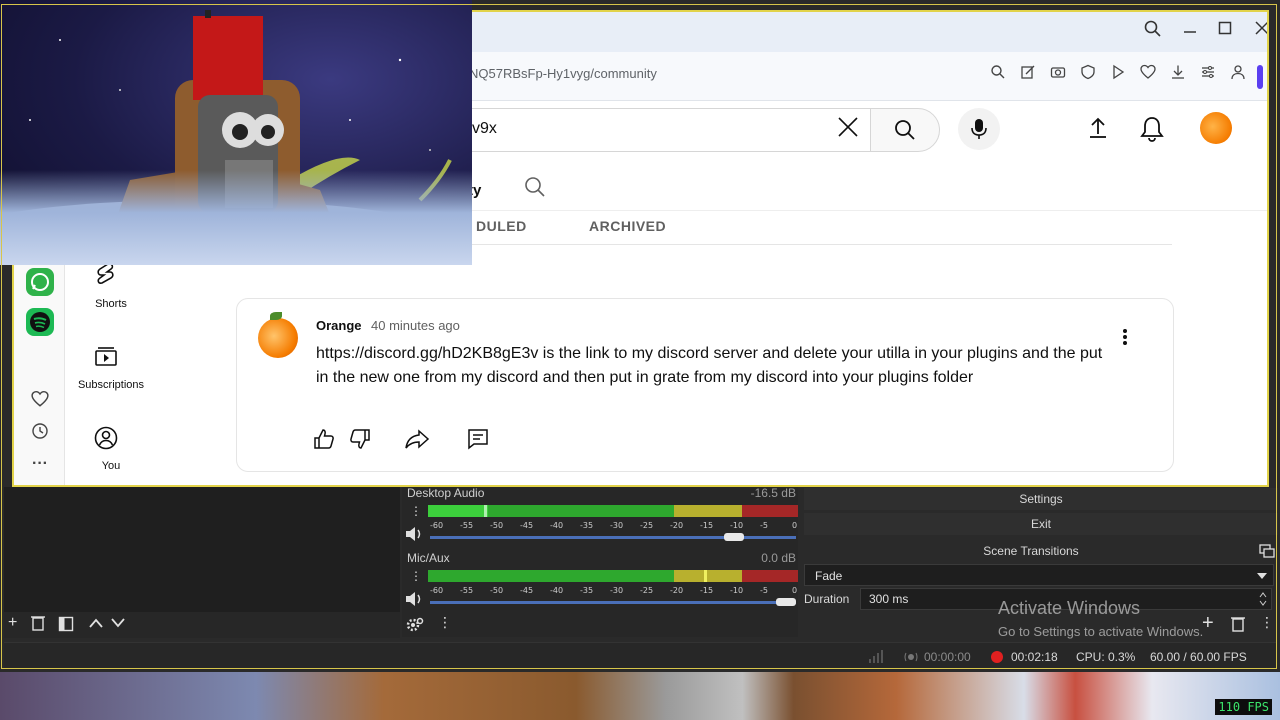 This screenshot has width=1280, height=720. I want to click on upload-icon, so click(1098, 130).